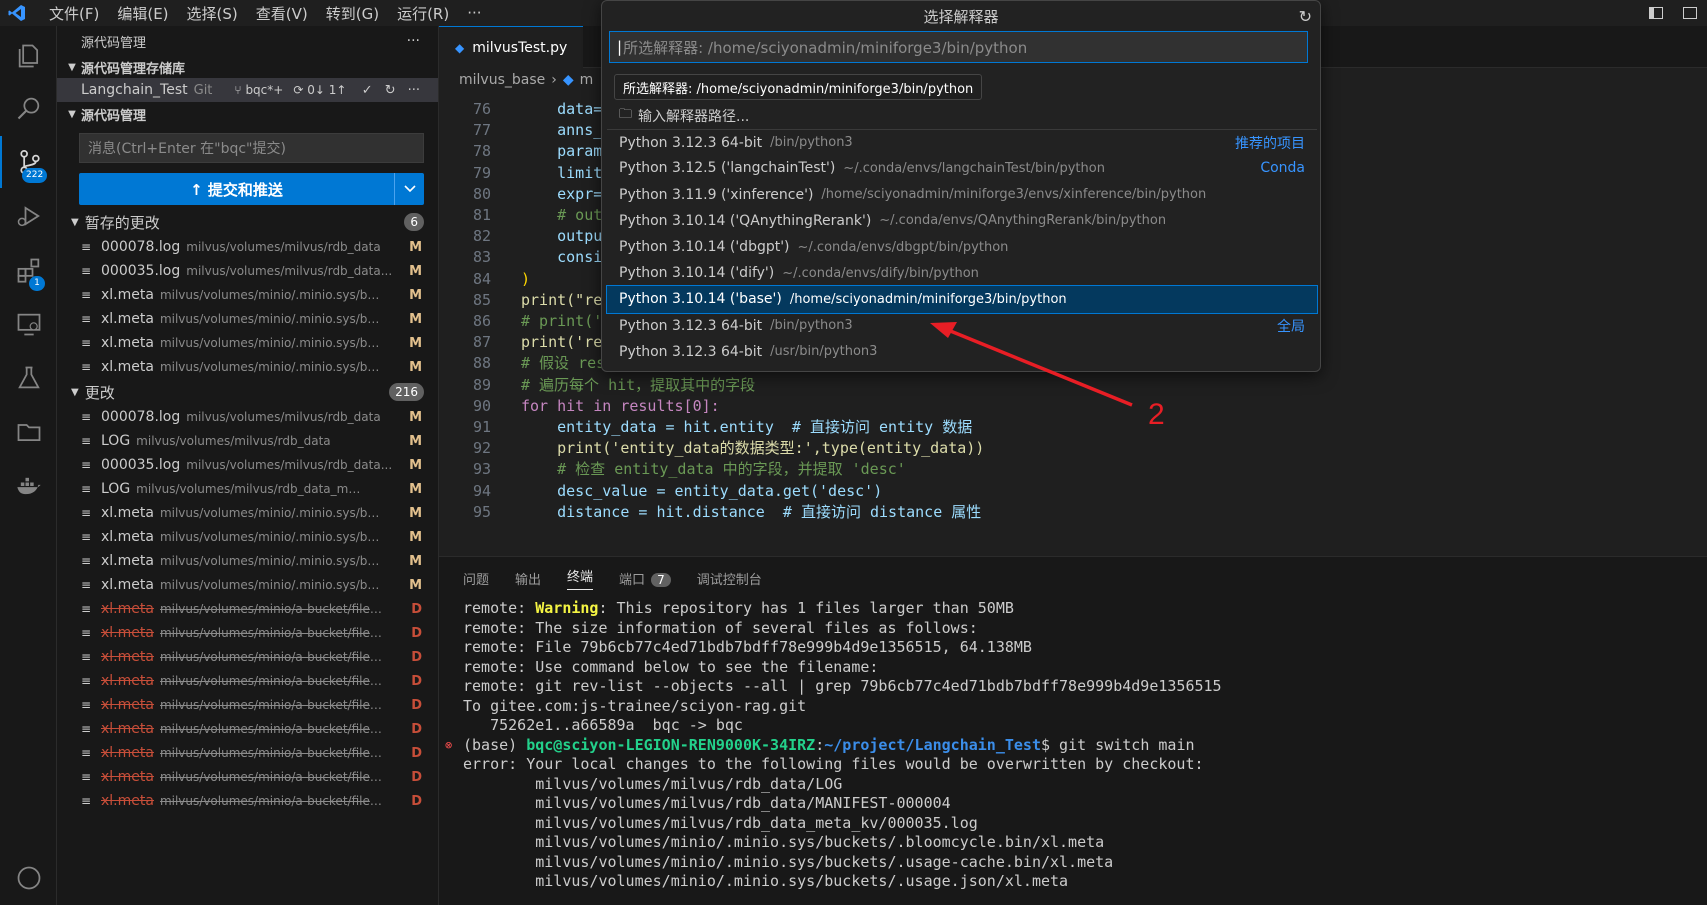  Describe the element at coordinates (28, 270) in the screenshot. I see `extensions-icon: 1` at that location.